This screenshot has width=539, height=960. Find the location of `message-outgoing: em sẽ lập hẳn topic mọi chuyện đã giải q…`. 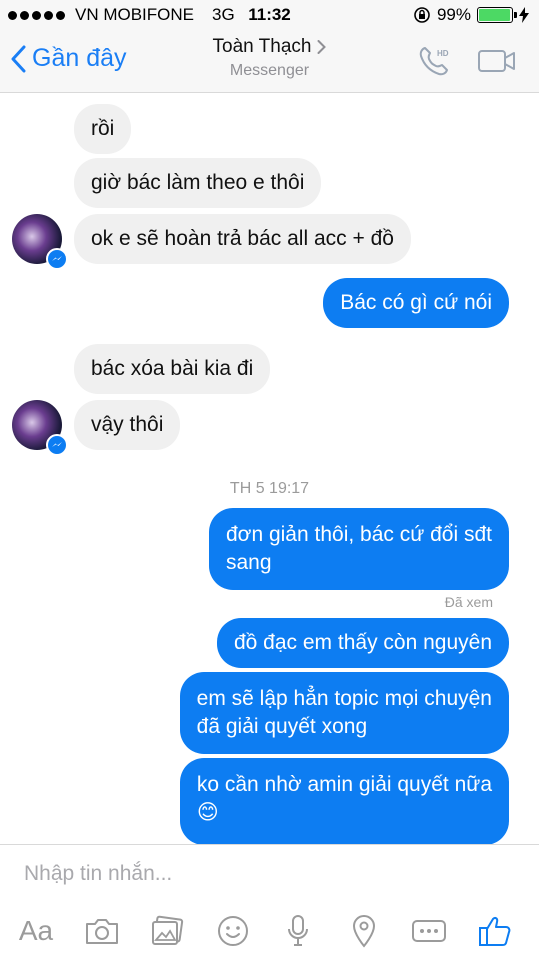

message-outgoing: em sẽ lập hẳn topic mọi chuyện đã giải q… is located at coordinates (344, 713).